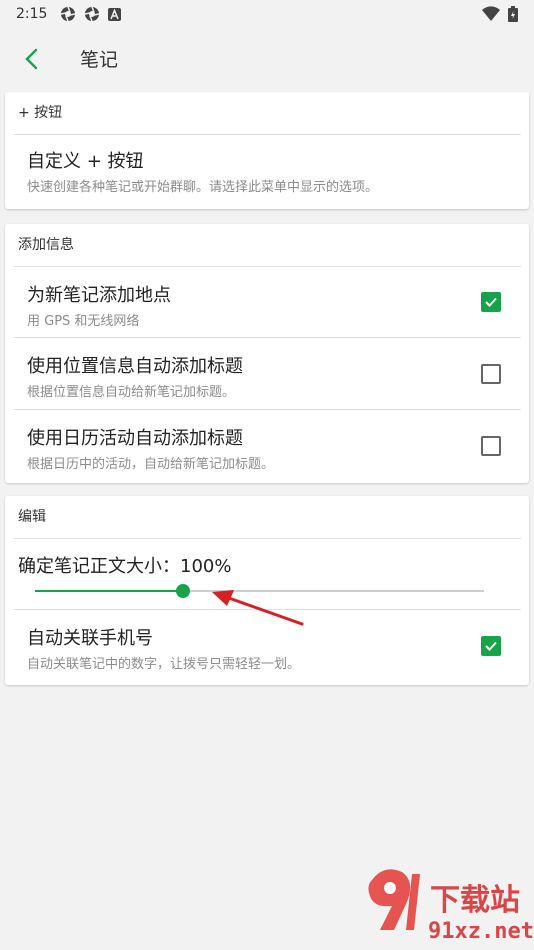 Image resolution: width=534 pixels, height=950 pixels. What do you see at coordinates (267, 446) in the screenshot?
I see `calendar-title-item: 使用日历活动自动添加标题 根据日历中的活动，自动给新笔记加标题。` at bounding box center [267, 446].